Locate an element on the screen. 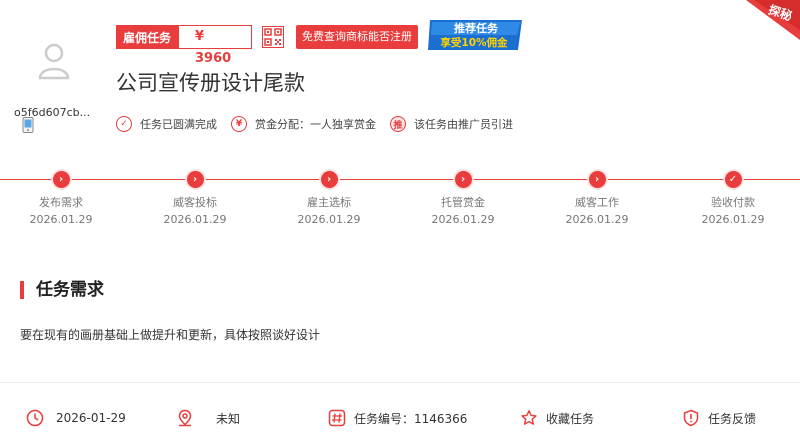  footer-date: 2026-01-29 is located at coordinates (76, 418).